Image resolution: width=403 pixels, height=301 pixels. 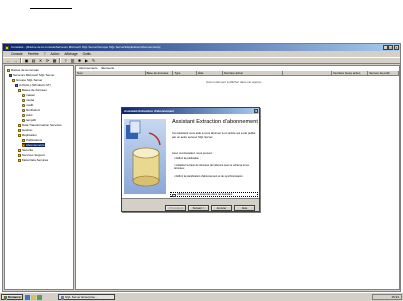 I want to click on column-header: Nom, so click(x=111, y=73).